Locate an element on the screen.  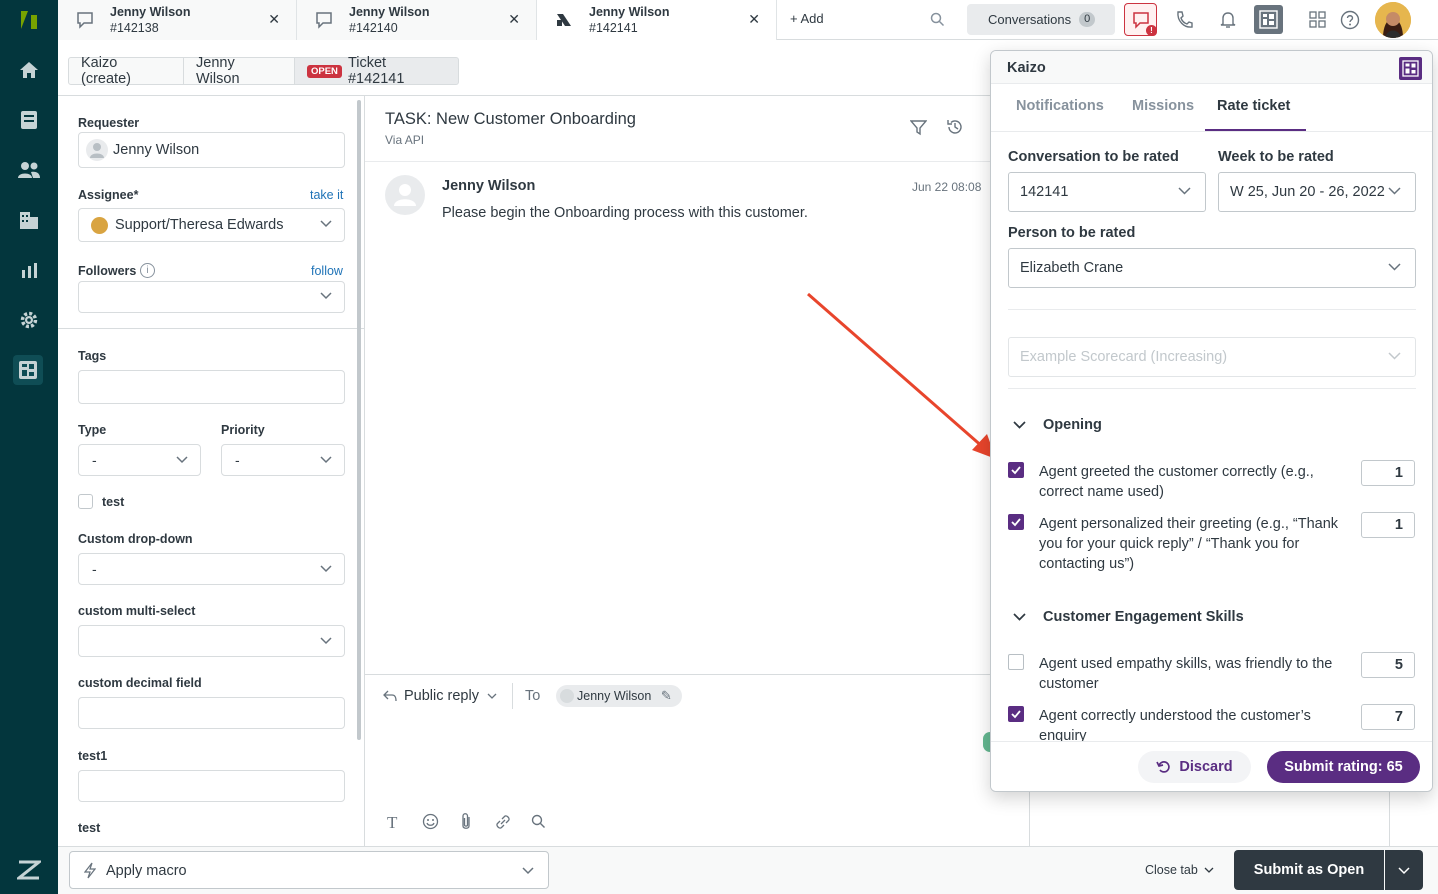
conversations-count-badge: 0 is located at coordinates (1087, 19).